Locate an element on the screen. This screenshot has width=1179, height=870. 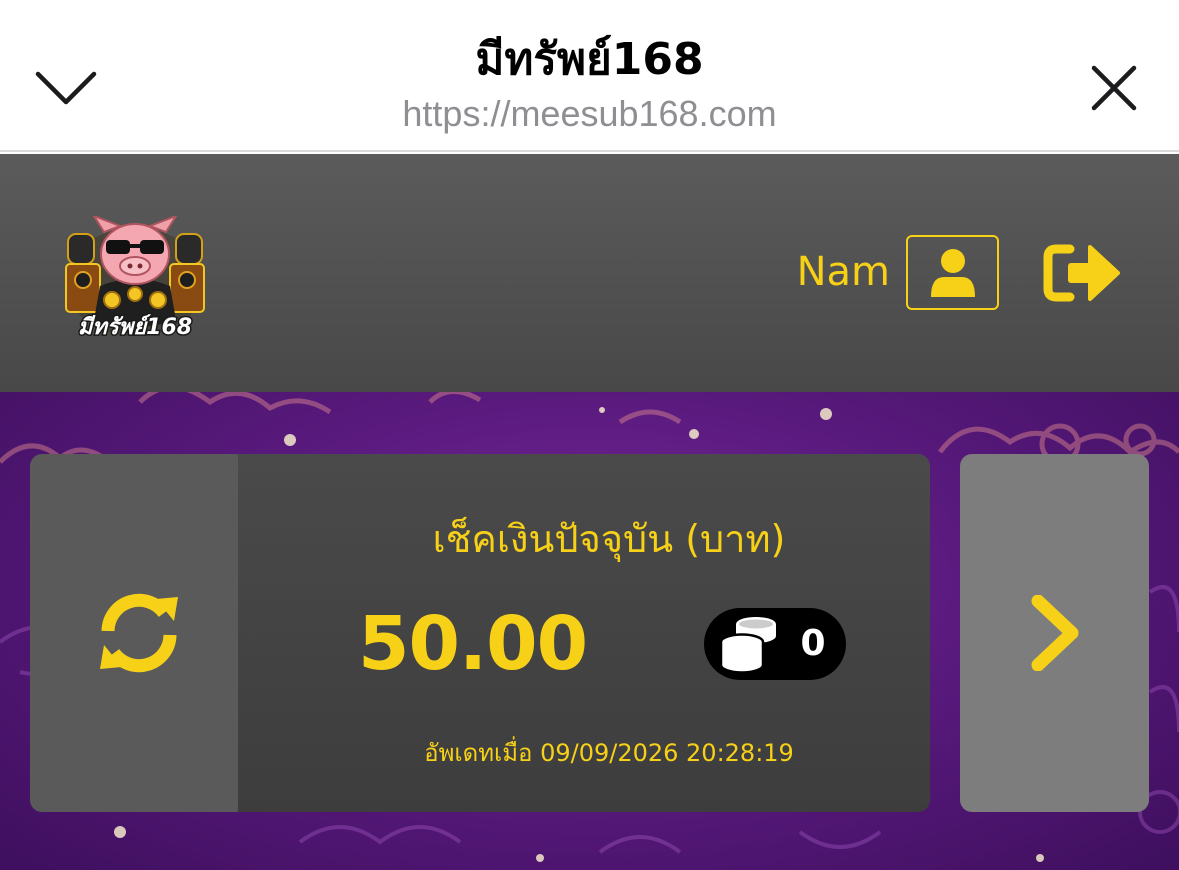
username-label: Nam is located at coordinates (843, 272).